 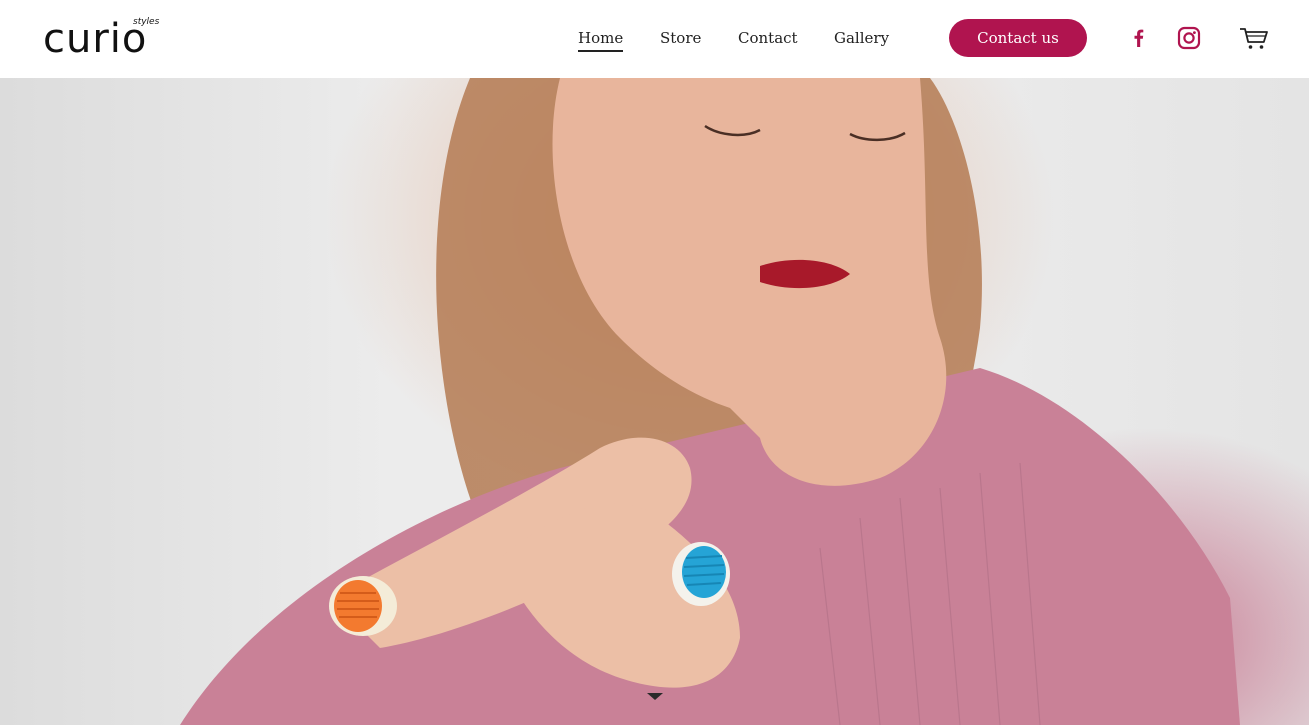 I want to click on facebook-icon, so click(x=1139, y=38).